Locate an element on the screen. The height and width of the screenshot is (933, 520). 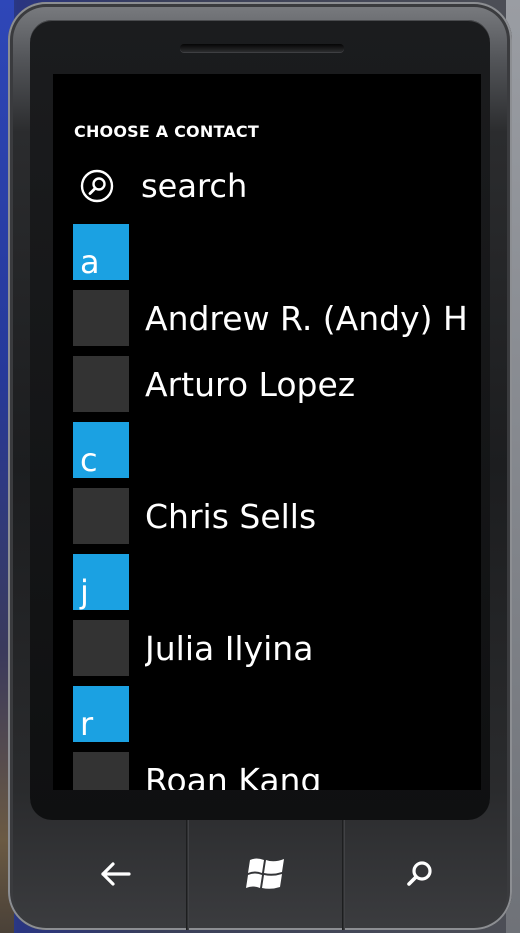
group-header-j: j is located at coordinates (277, 582).